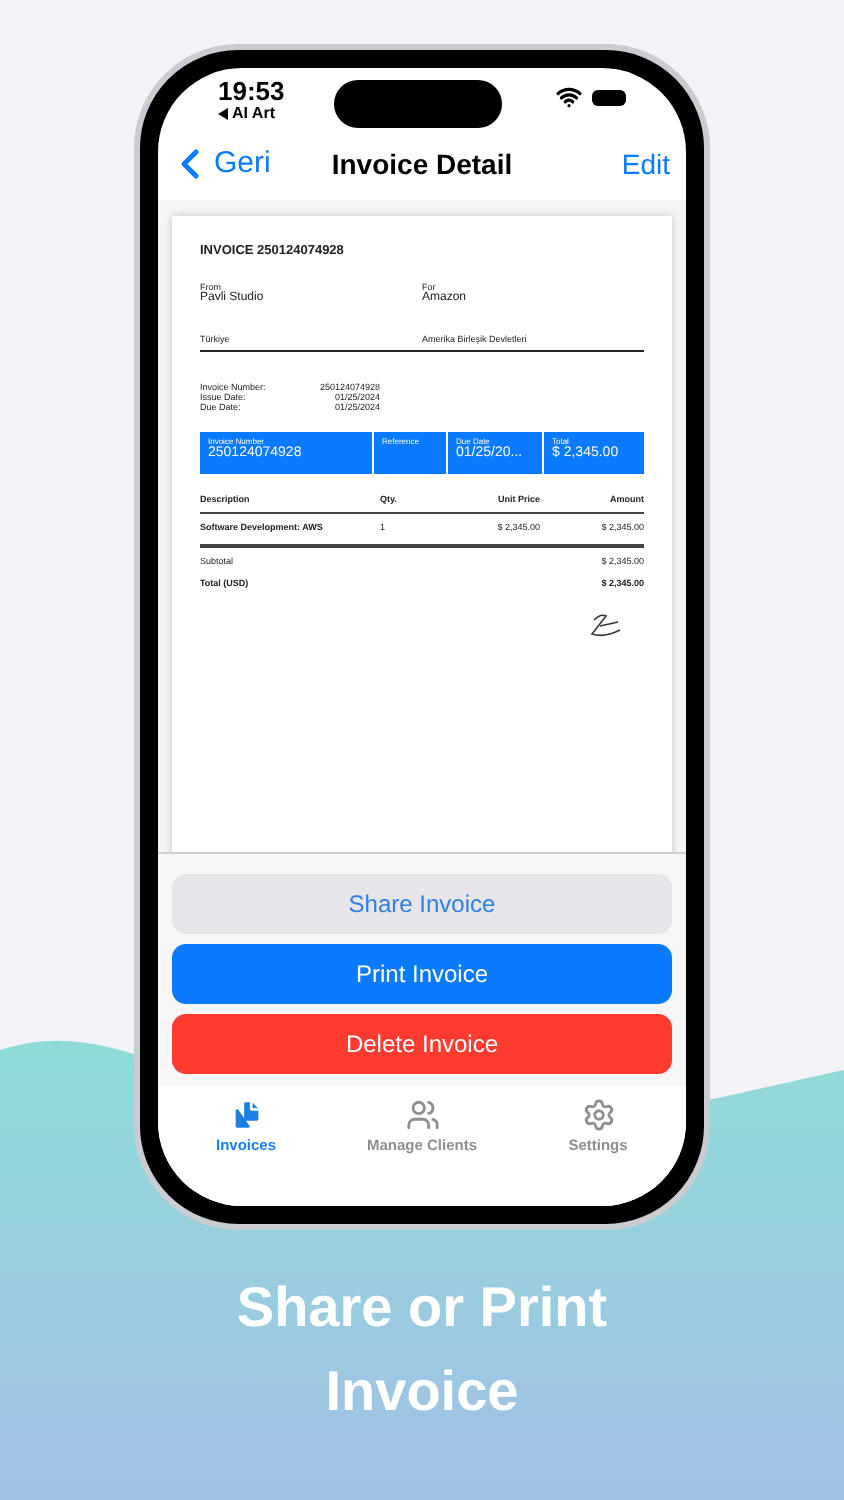 This screenshot has height=1500, width=844. What do you see at coordinates (606, 625) in the screenshot?
I see `signature-drawing` at bounding box center [606, 625].